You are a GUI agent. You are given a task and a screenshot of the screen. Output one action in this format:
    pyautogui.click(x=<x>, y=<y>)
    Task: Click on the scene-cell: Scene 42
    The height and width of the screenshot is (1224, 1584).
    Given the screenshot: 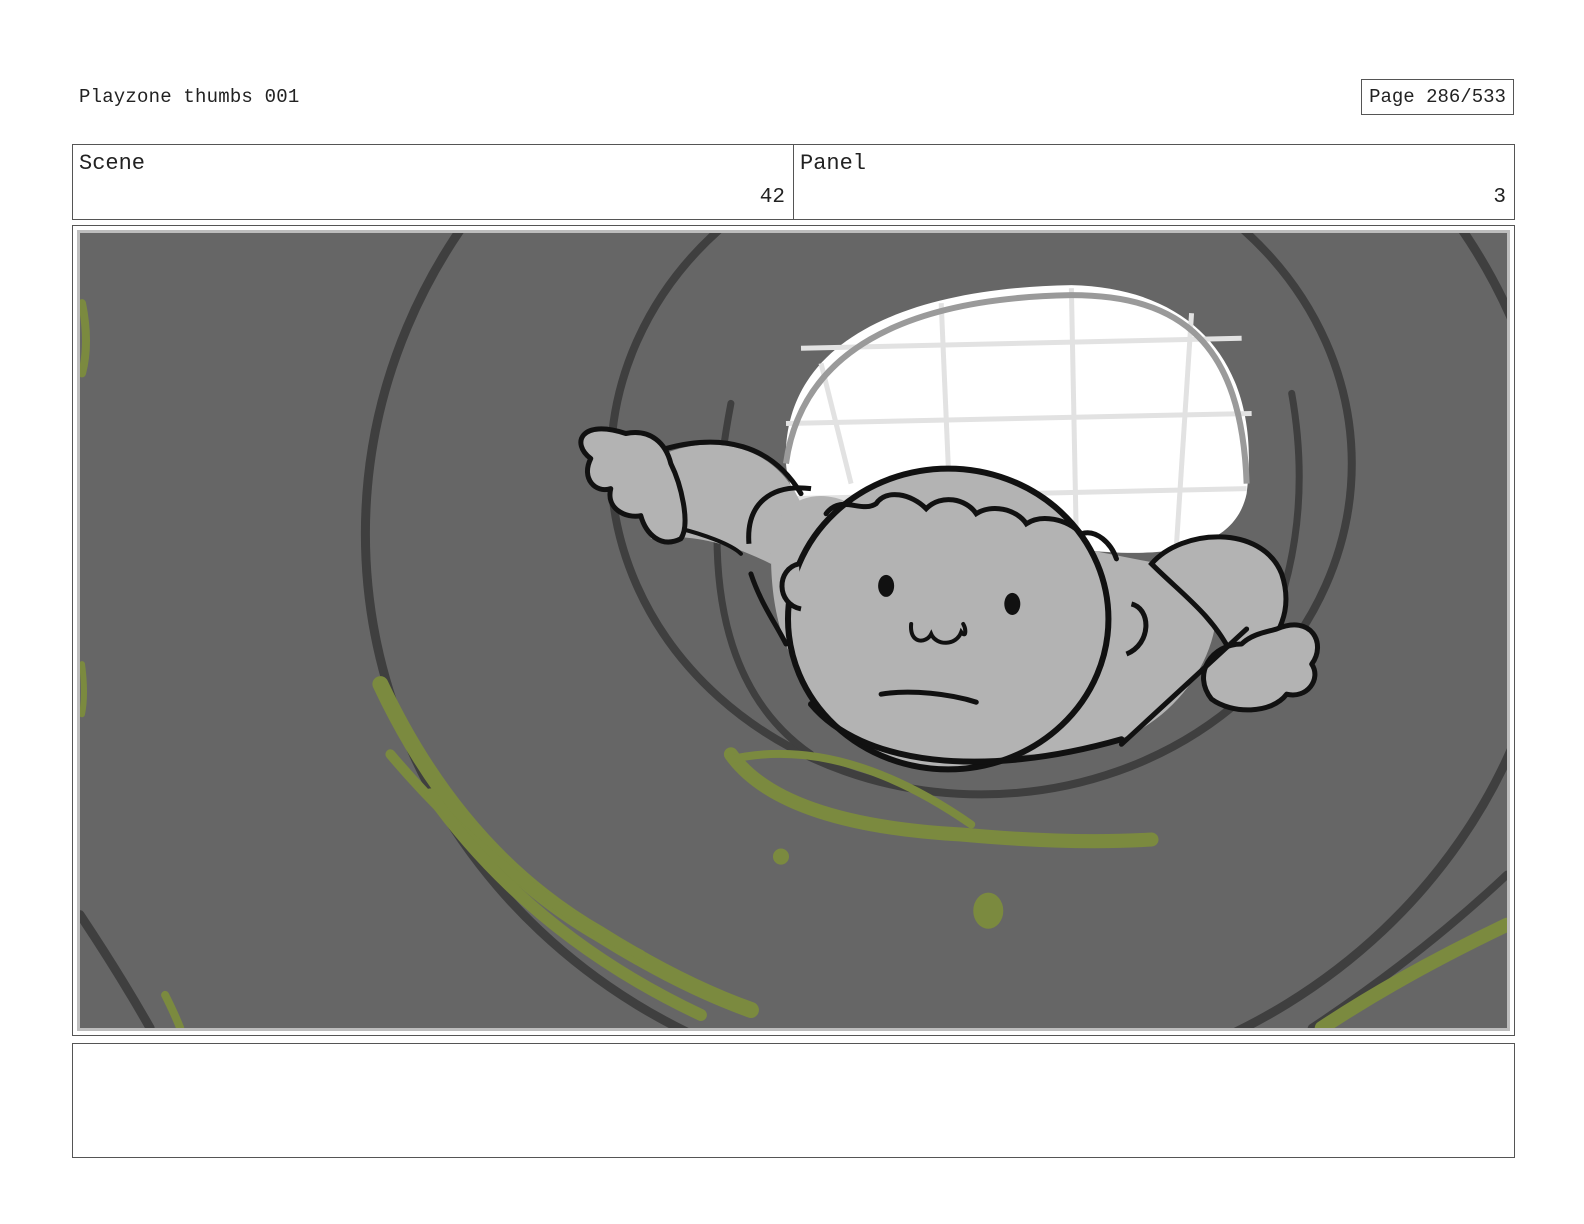 What is the action you would take?
    pyautogui.click(x=433, y=182)
    